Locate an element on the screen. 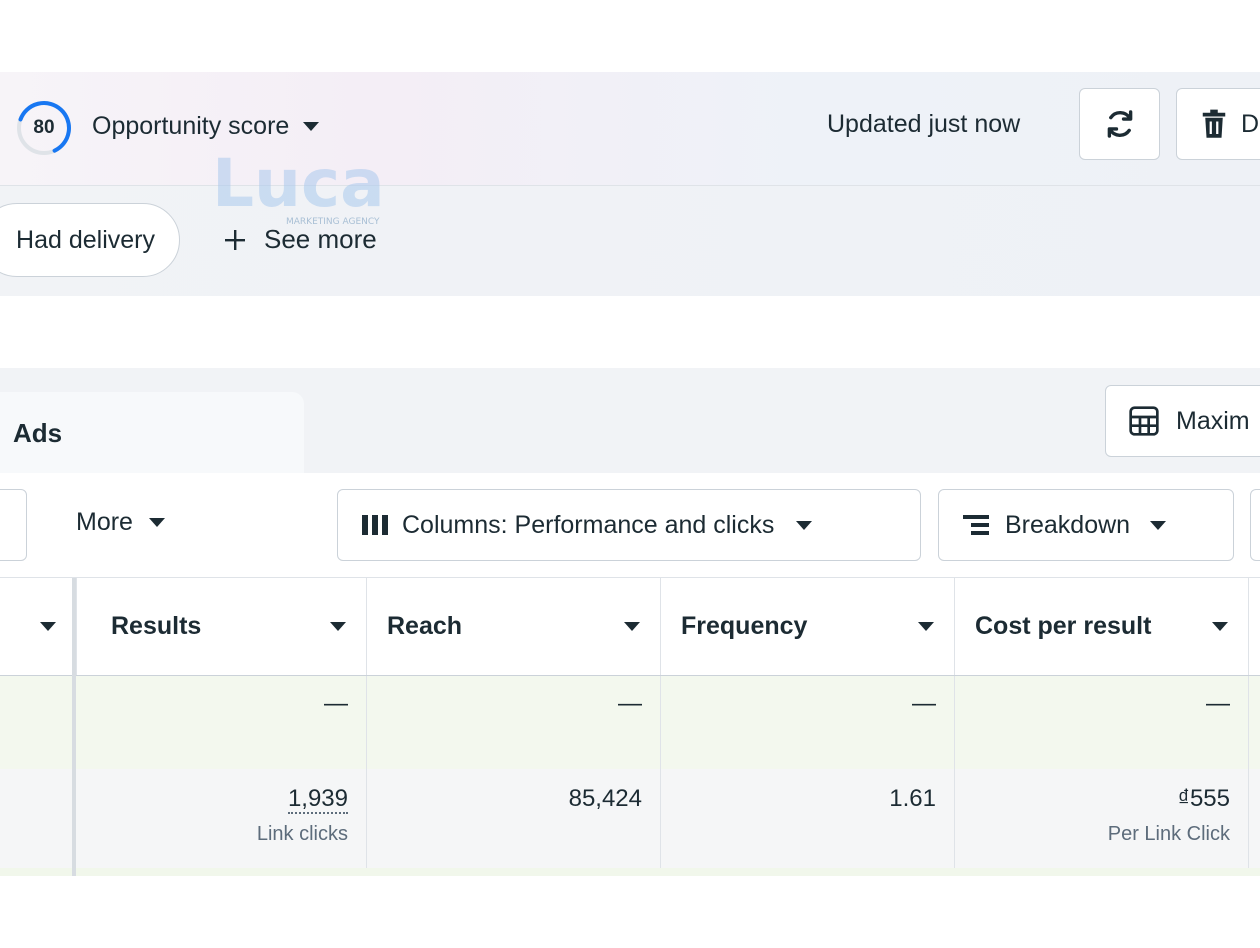  maximize-label: Maxim is located at coordinates (1213, 420).